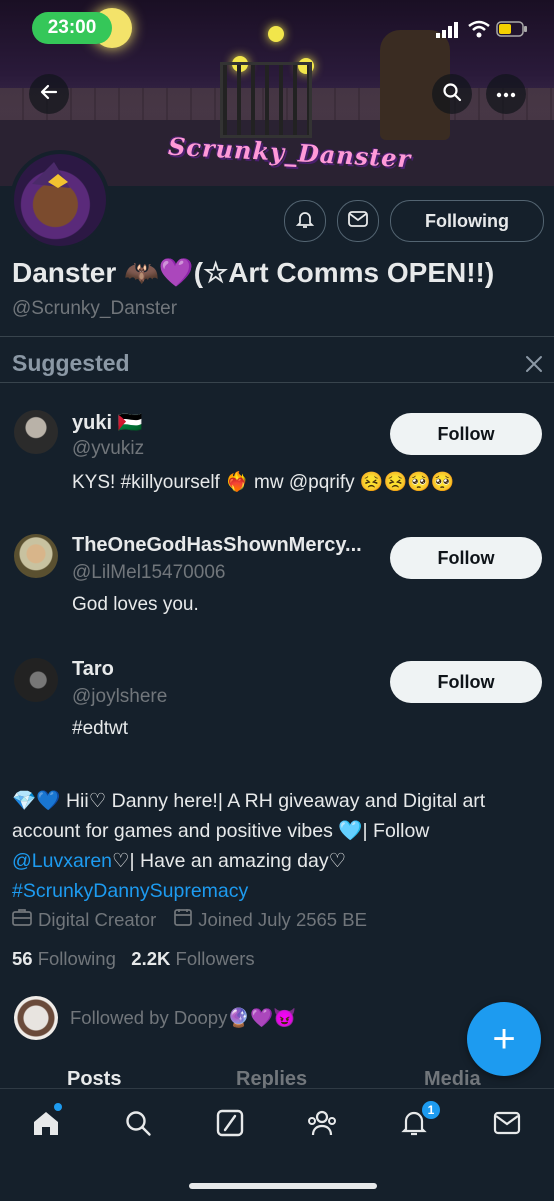 This screenshot has height=1201, width=554. What do you see at coordinates (283, 1186) in the screenshot?
I see `home-indicator` at bounding box center [283, 1186].